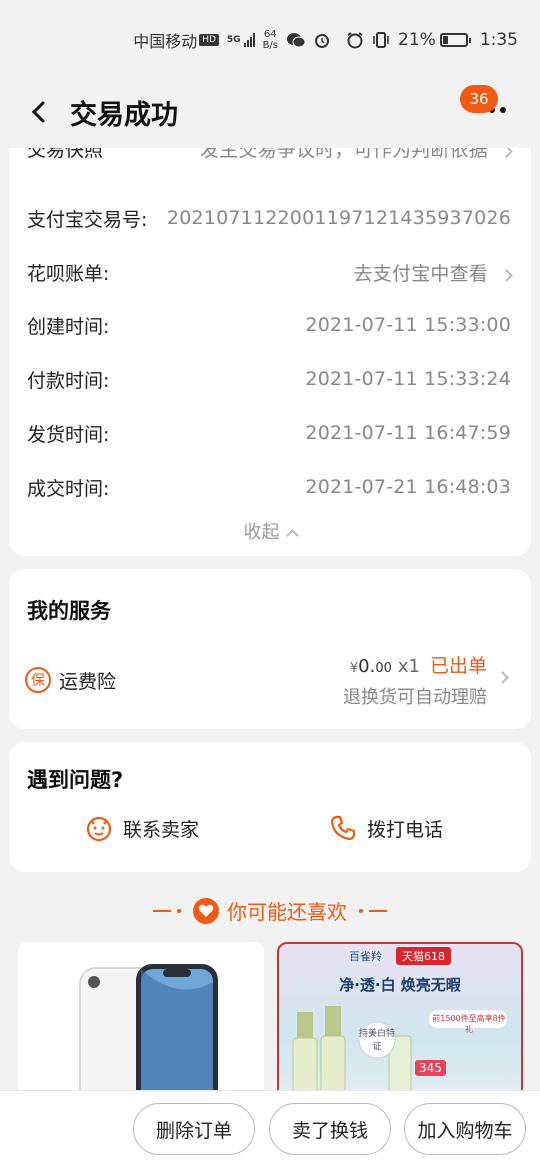  Describe the element at coordinates (38, 680) in the screenshot. I see `insurance-icon: 保` at that location.